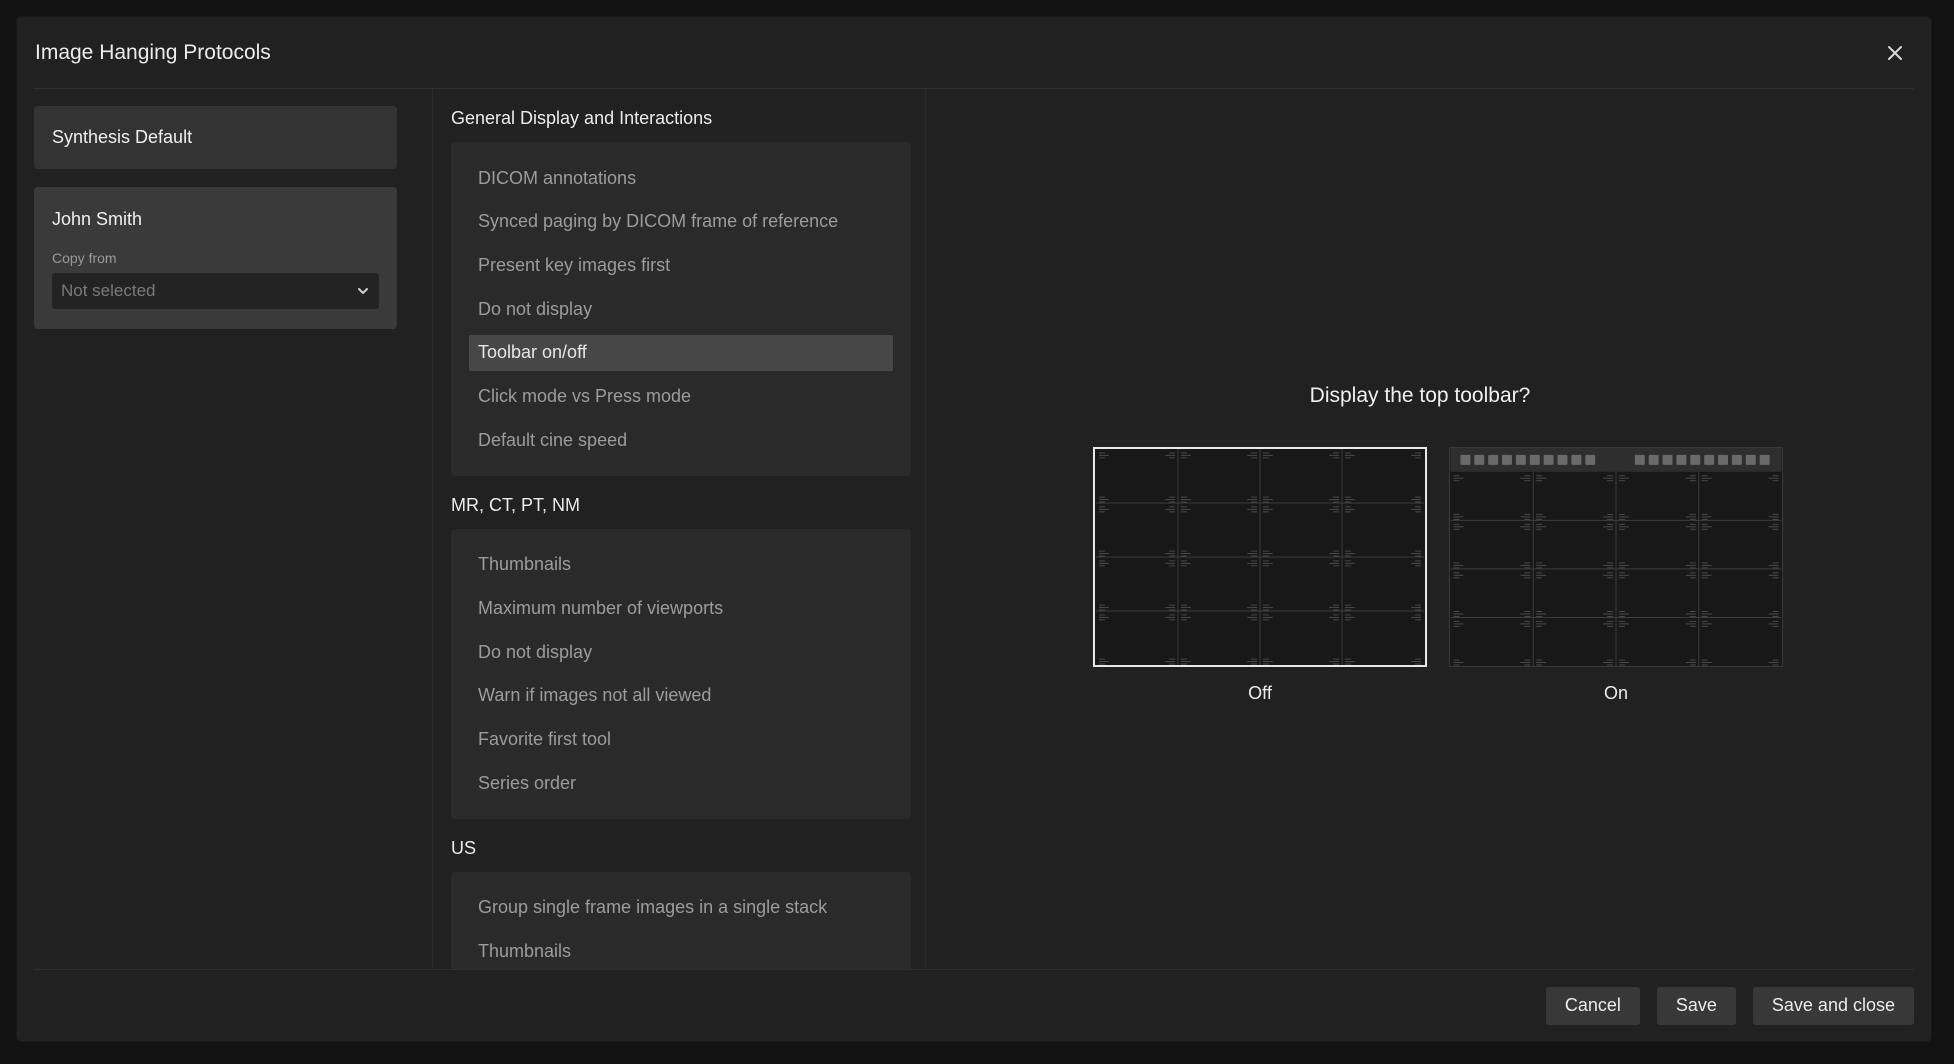 The image size is (1954, 1064). What do you see at coordinates (153, 52) in the screenshot?
I see `modal-title: Image Hanging Protocols` at bounding box center [153, 52].